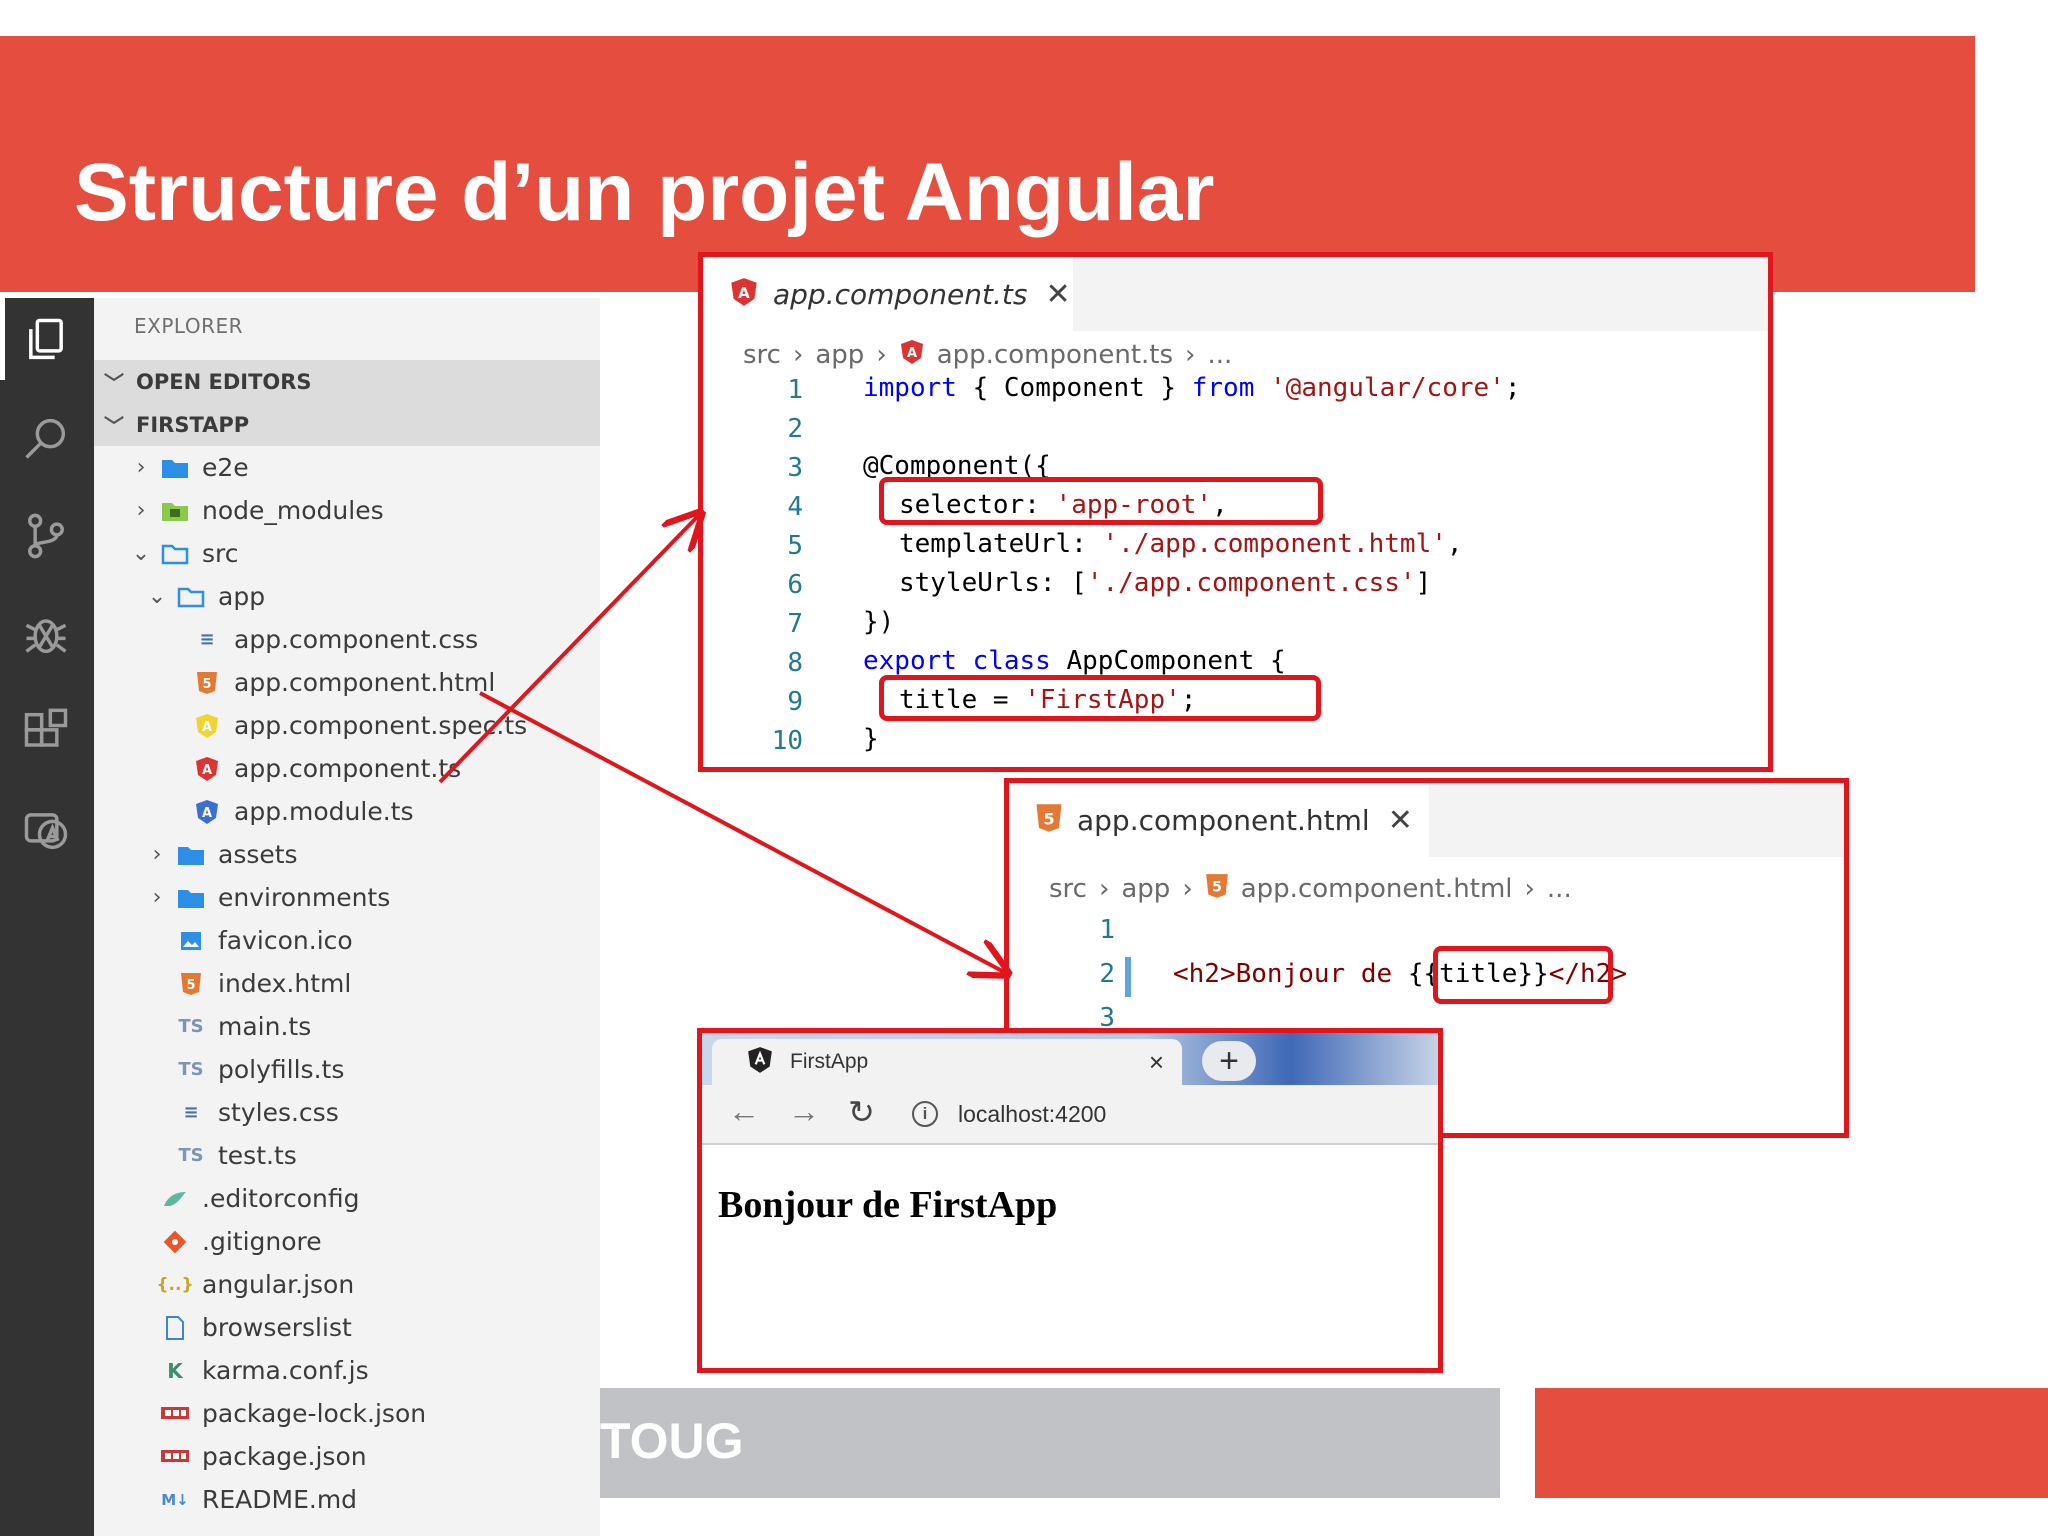 This screenshot has width=2048, height=1536. What do you see at coordinates (925, 1114) in the screenshot?
I see `info-icon: i` at bounding box center [925, 1114].